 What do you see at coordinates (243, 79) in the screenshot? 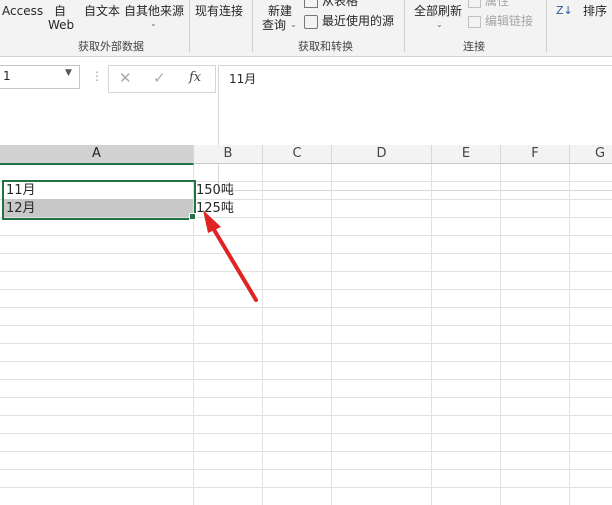
I see `formula-input-value: 11月` at bounding box center [243, 79].